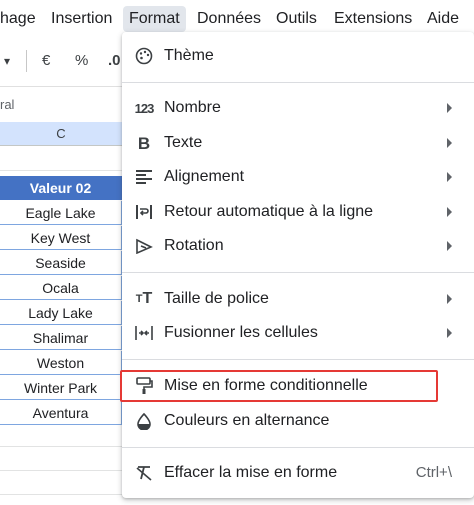  What do you see at coordinates (144, 421) in the screenshot?
I see `contrast-drop-icon` at bounding box center [144, 421].